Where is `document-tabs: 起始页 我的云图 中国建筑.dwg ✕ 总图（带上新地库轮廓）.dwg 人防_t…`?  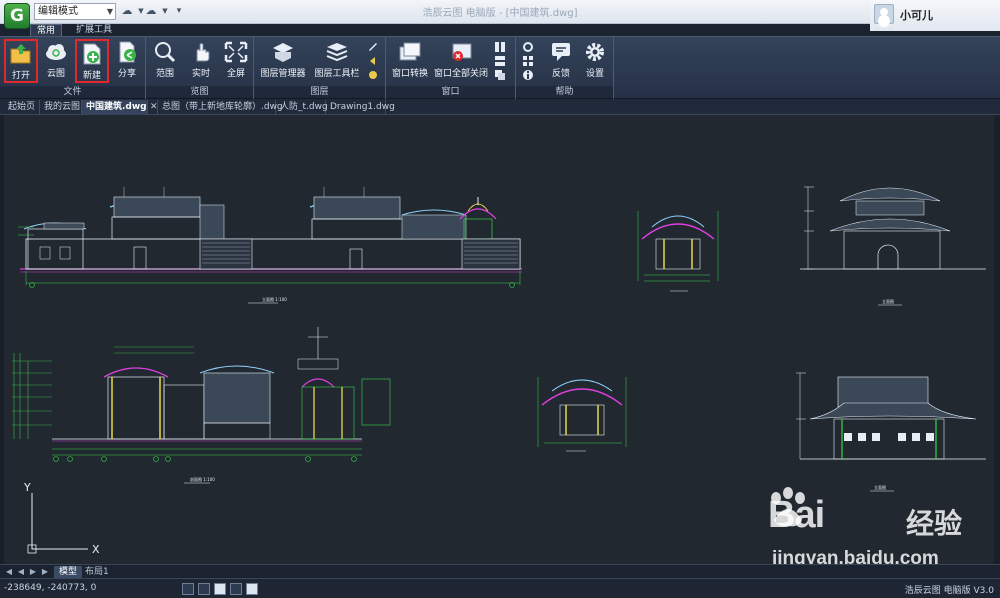 document-tabs: 起始页 我的云图 中国建筑.dwg ✕ 总图（带上新地库轮廓）.dwg 人防_t… is located at coordinates (500, 107).